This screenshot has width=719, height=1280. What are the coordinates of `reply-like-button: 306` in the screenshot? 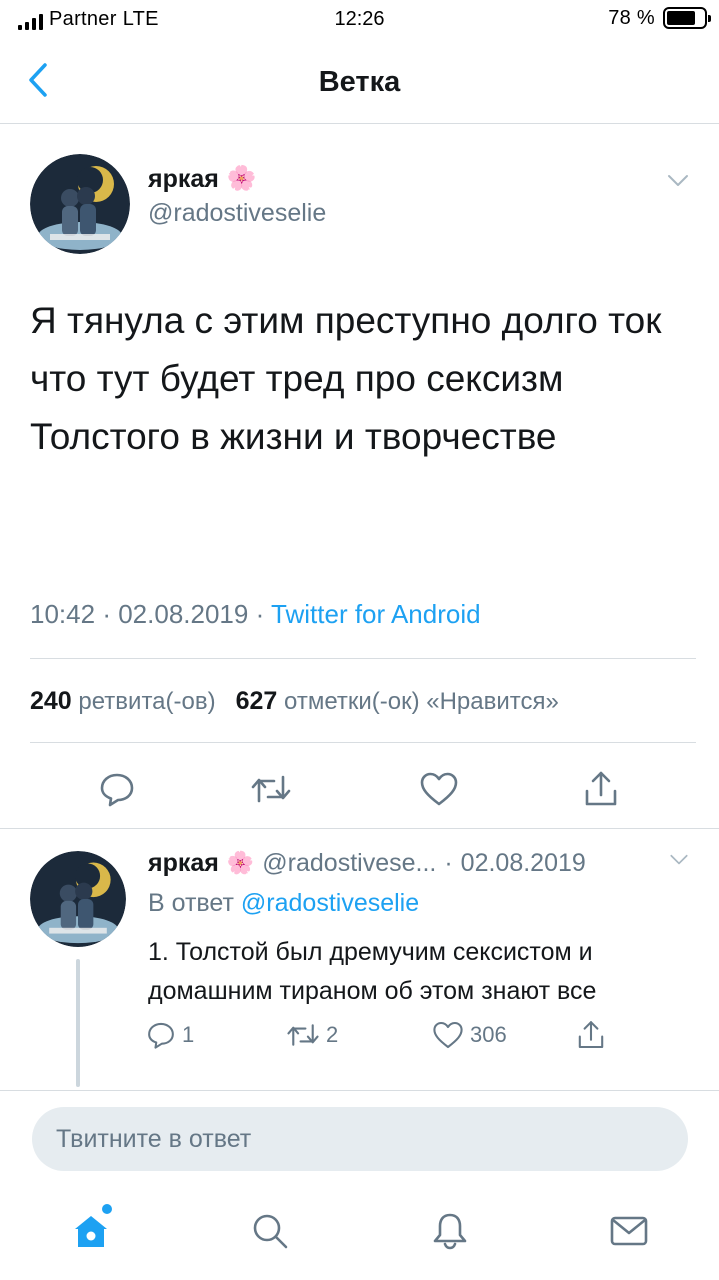 It's located at (469, 1035).